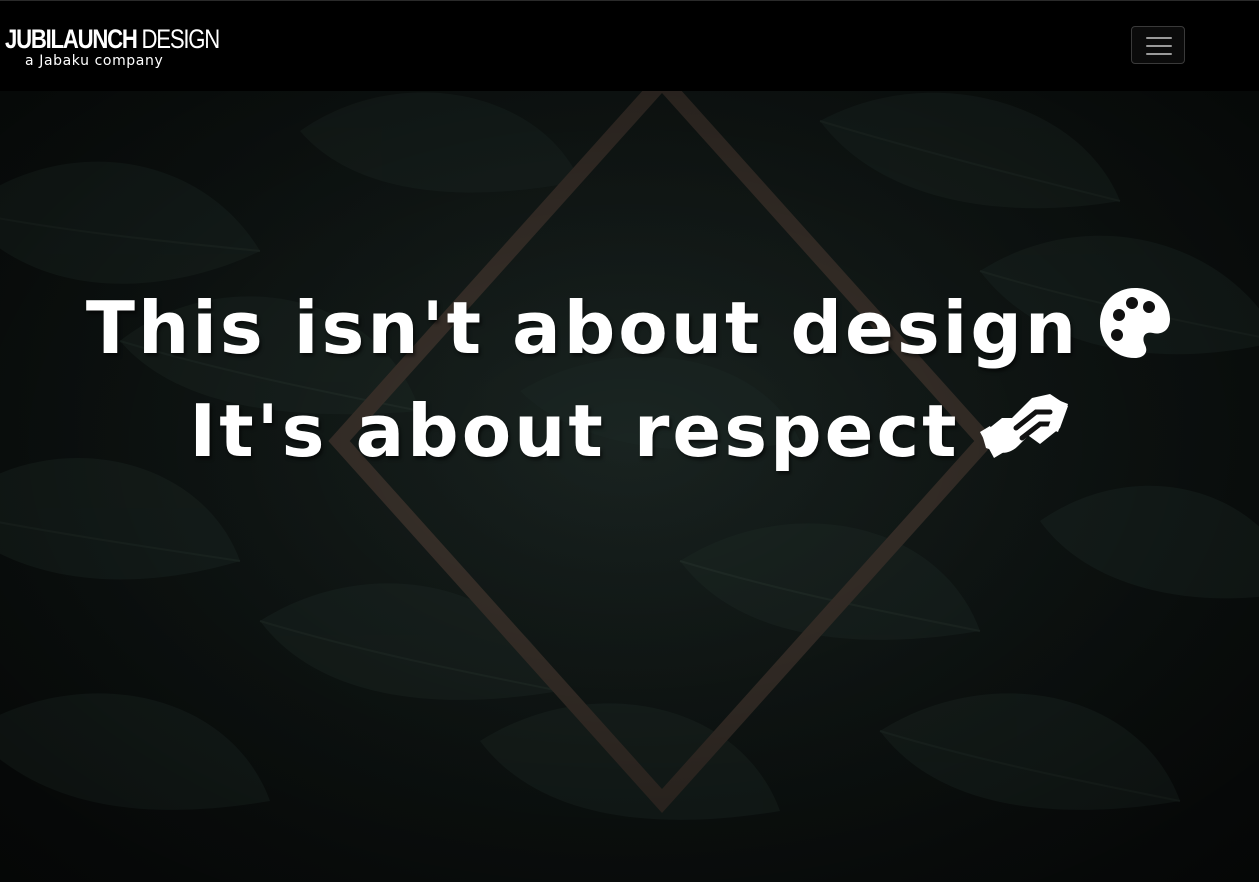 The image size is (1259, 882). Describe the element at coordinates (574, 431) in the screenshot. I see `headline-line-2-text: It's about respect` at that location.